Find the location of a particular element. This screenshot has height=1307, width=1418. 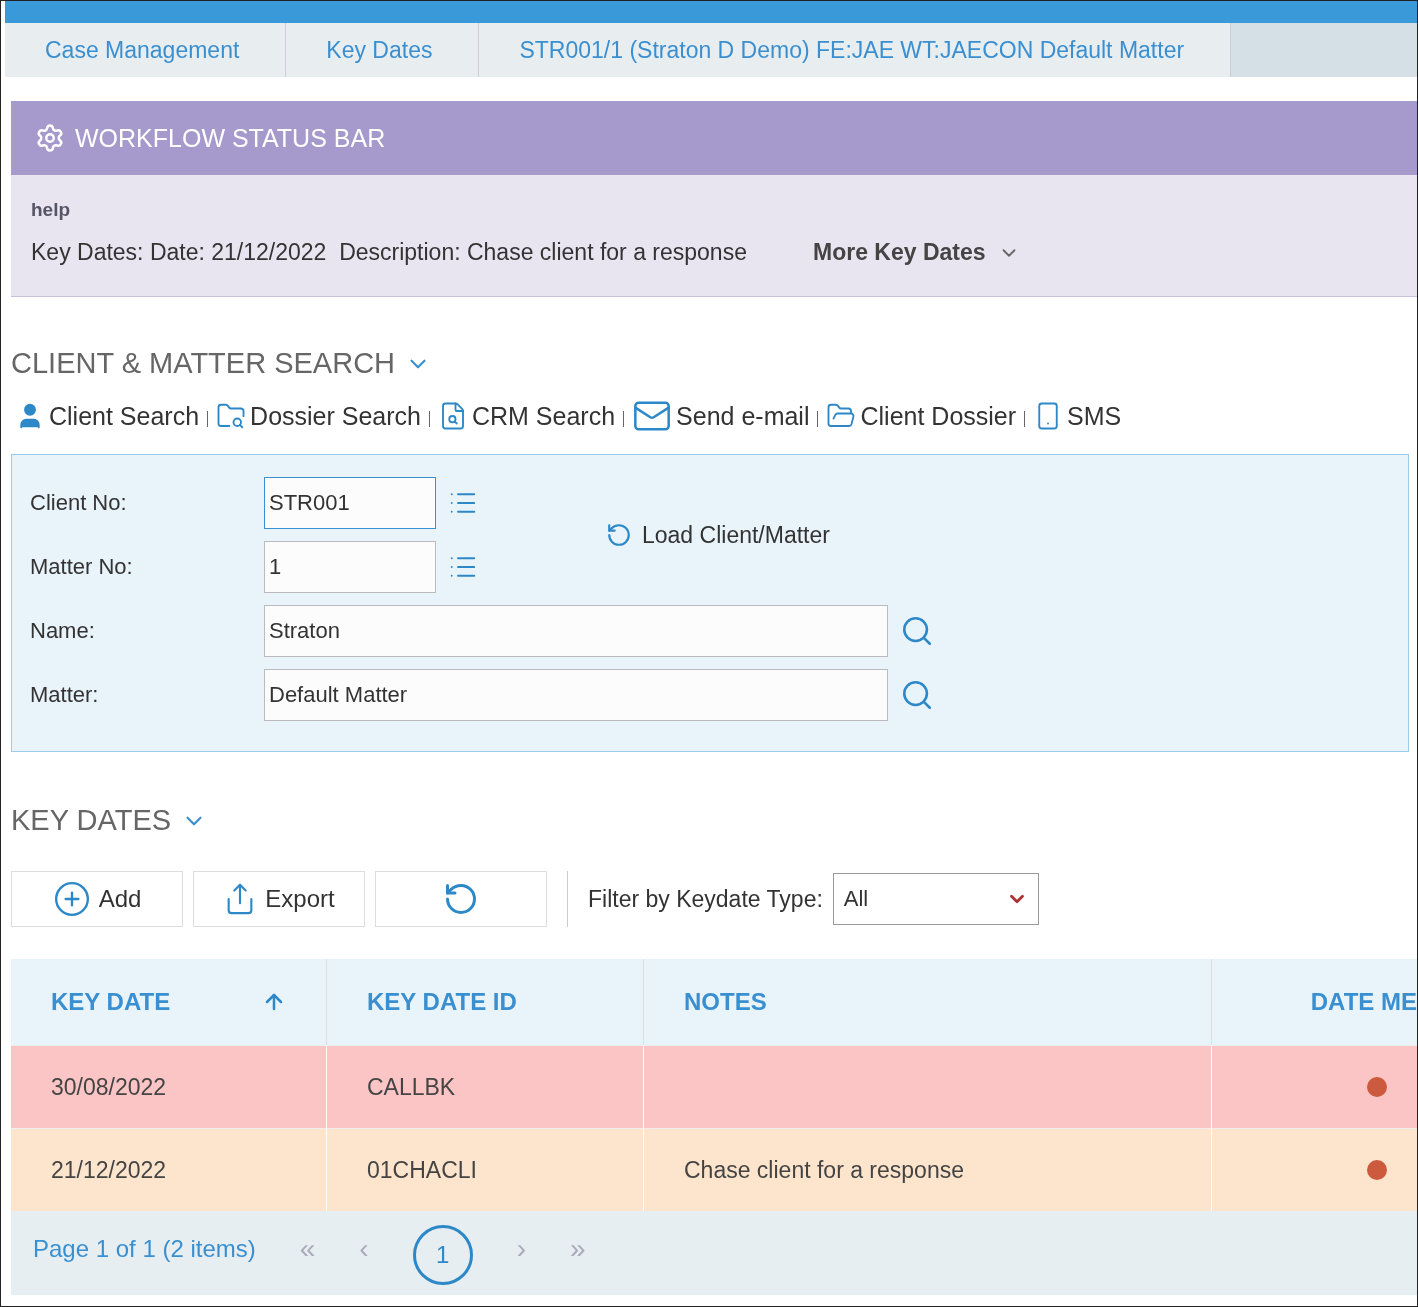

toolbar-link: Client Search is located at coordinates (107, 416).